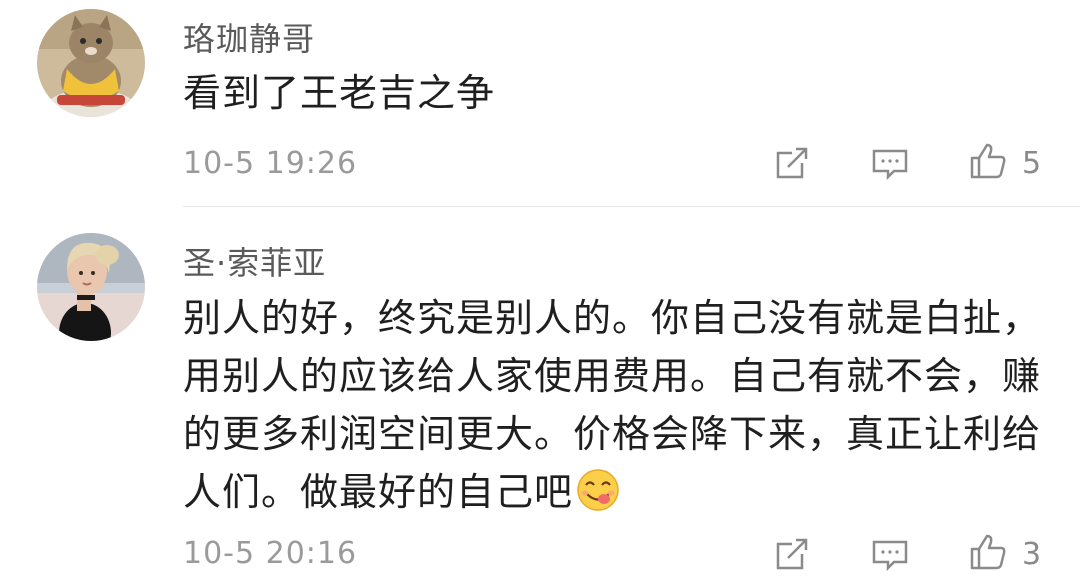 This screenshot has height=584, width=1080. What do you see at coordinates (1032, 163) in the screenshot?
I see `like-count: 5` at bounding box center [1032, 163].